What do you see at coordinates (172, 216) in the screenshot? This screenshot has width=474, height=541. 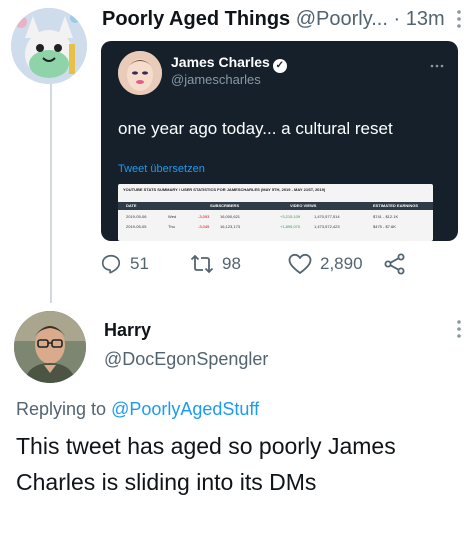 I see `stats-cell: Wed` at bounding box center [172, 216].